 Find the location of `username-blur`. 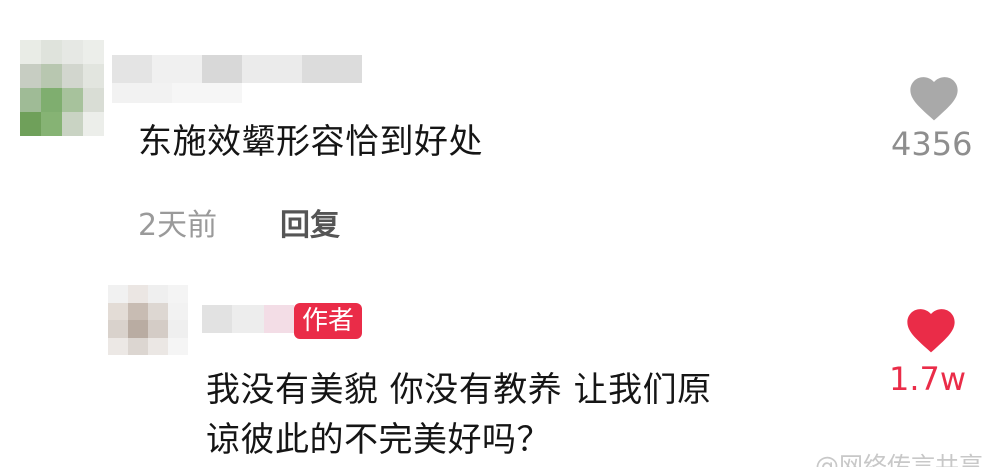

username-blur is located at coordinates (177, 93).